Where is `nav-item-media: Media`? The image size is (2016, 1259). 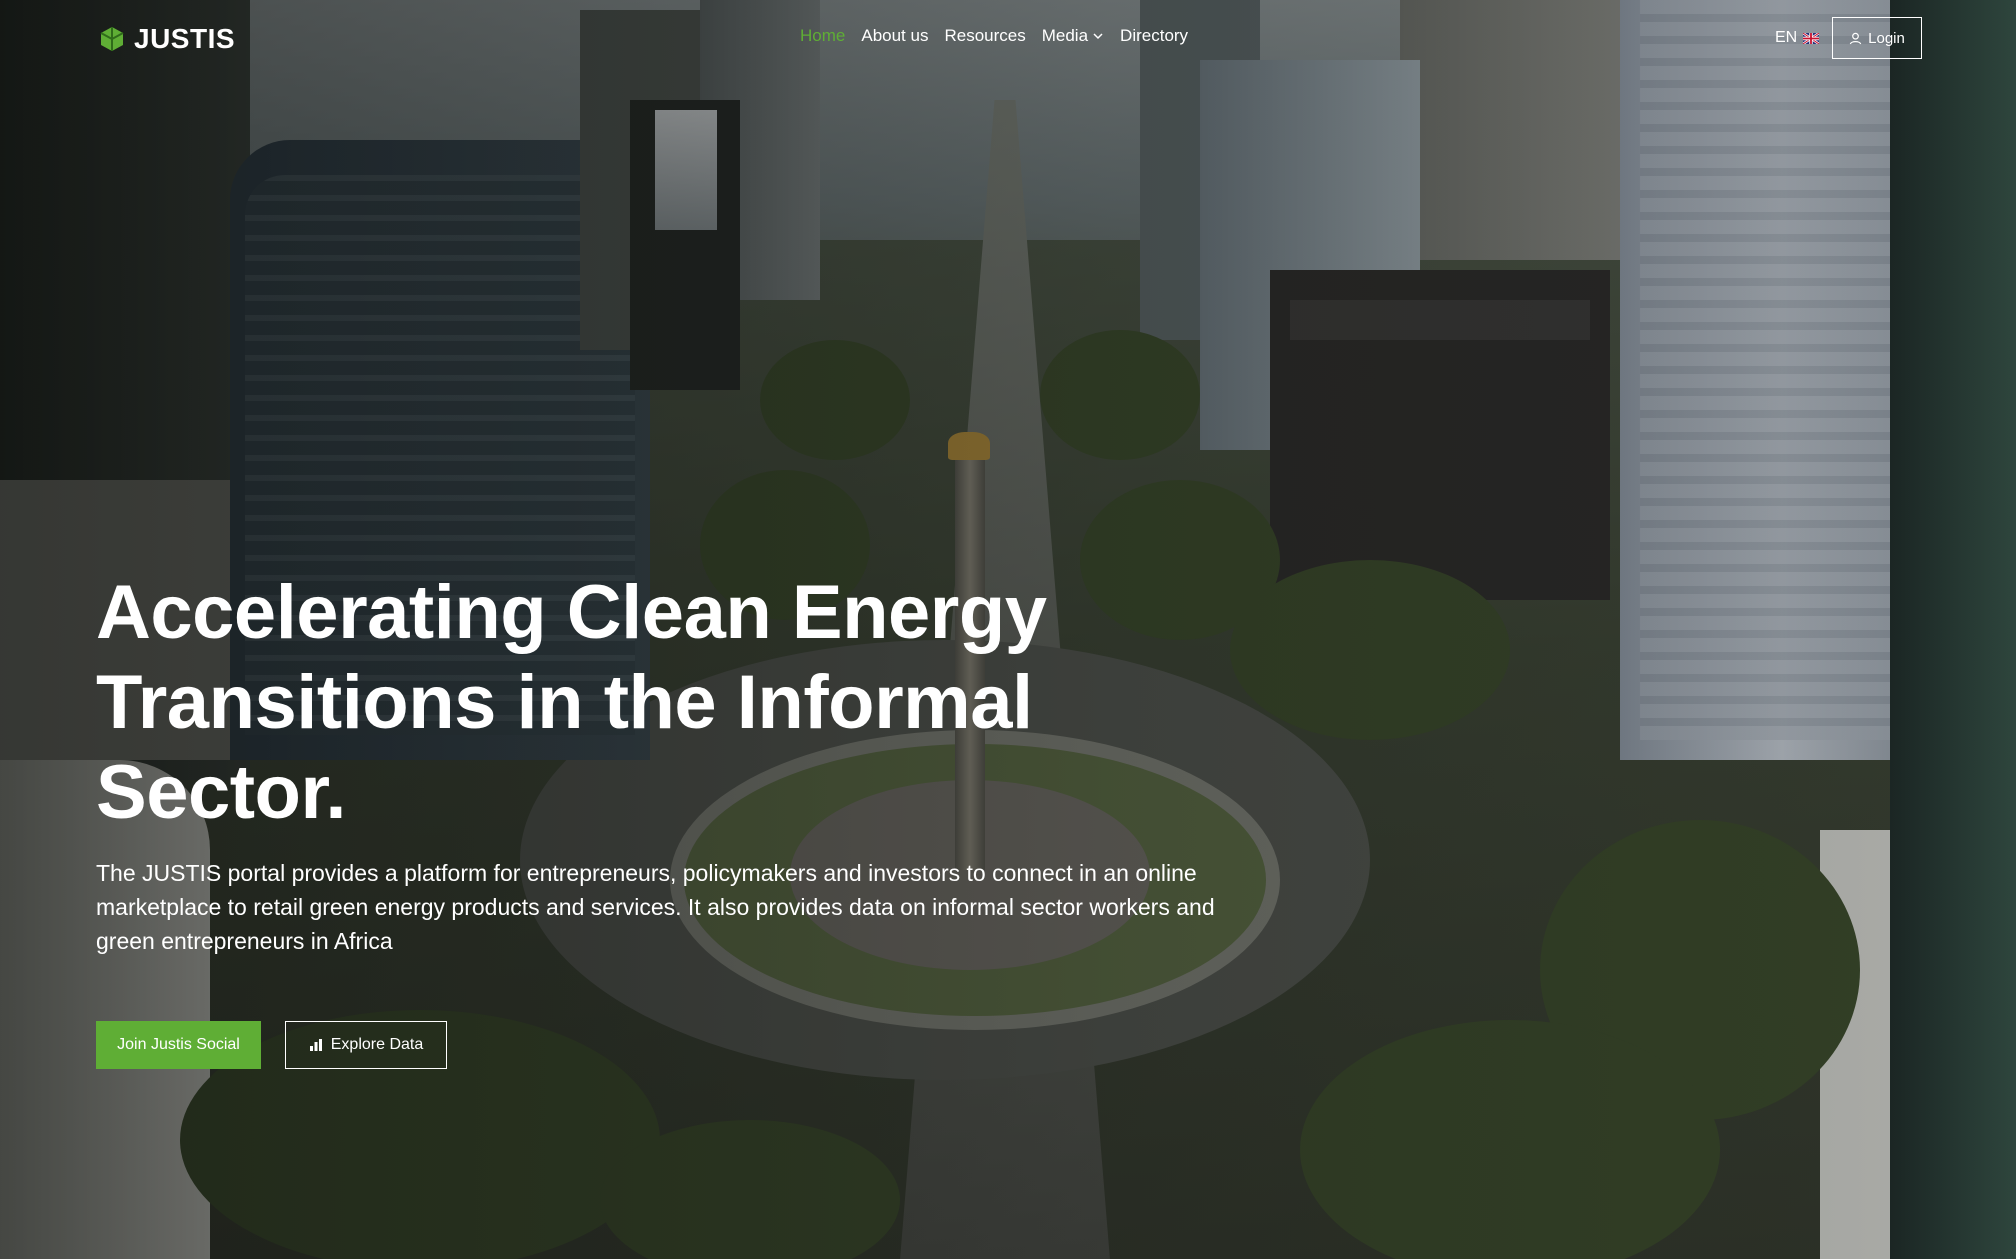
nav-item-media: Media is located at coordinates (1073, 36).